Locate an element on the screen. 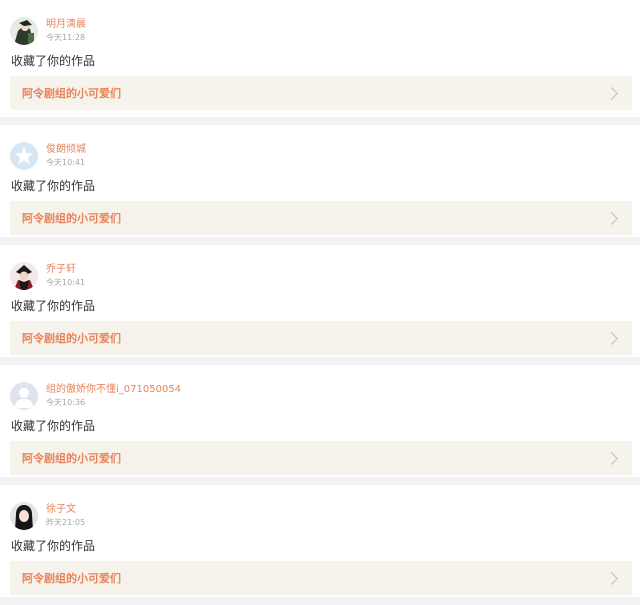 The image size is (640, 605). notification-header: 徐子文 昨天21:05 is located at coordinates (47, 516).